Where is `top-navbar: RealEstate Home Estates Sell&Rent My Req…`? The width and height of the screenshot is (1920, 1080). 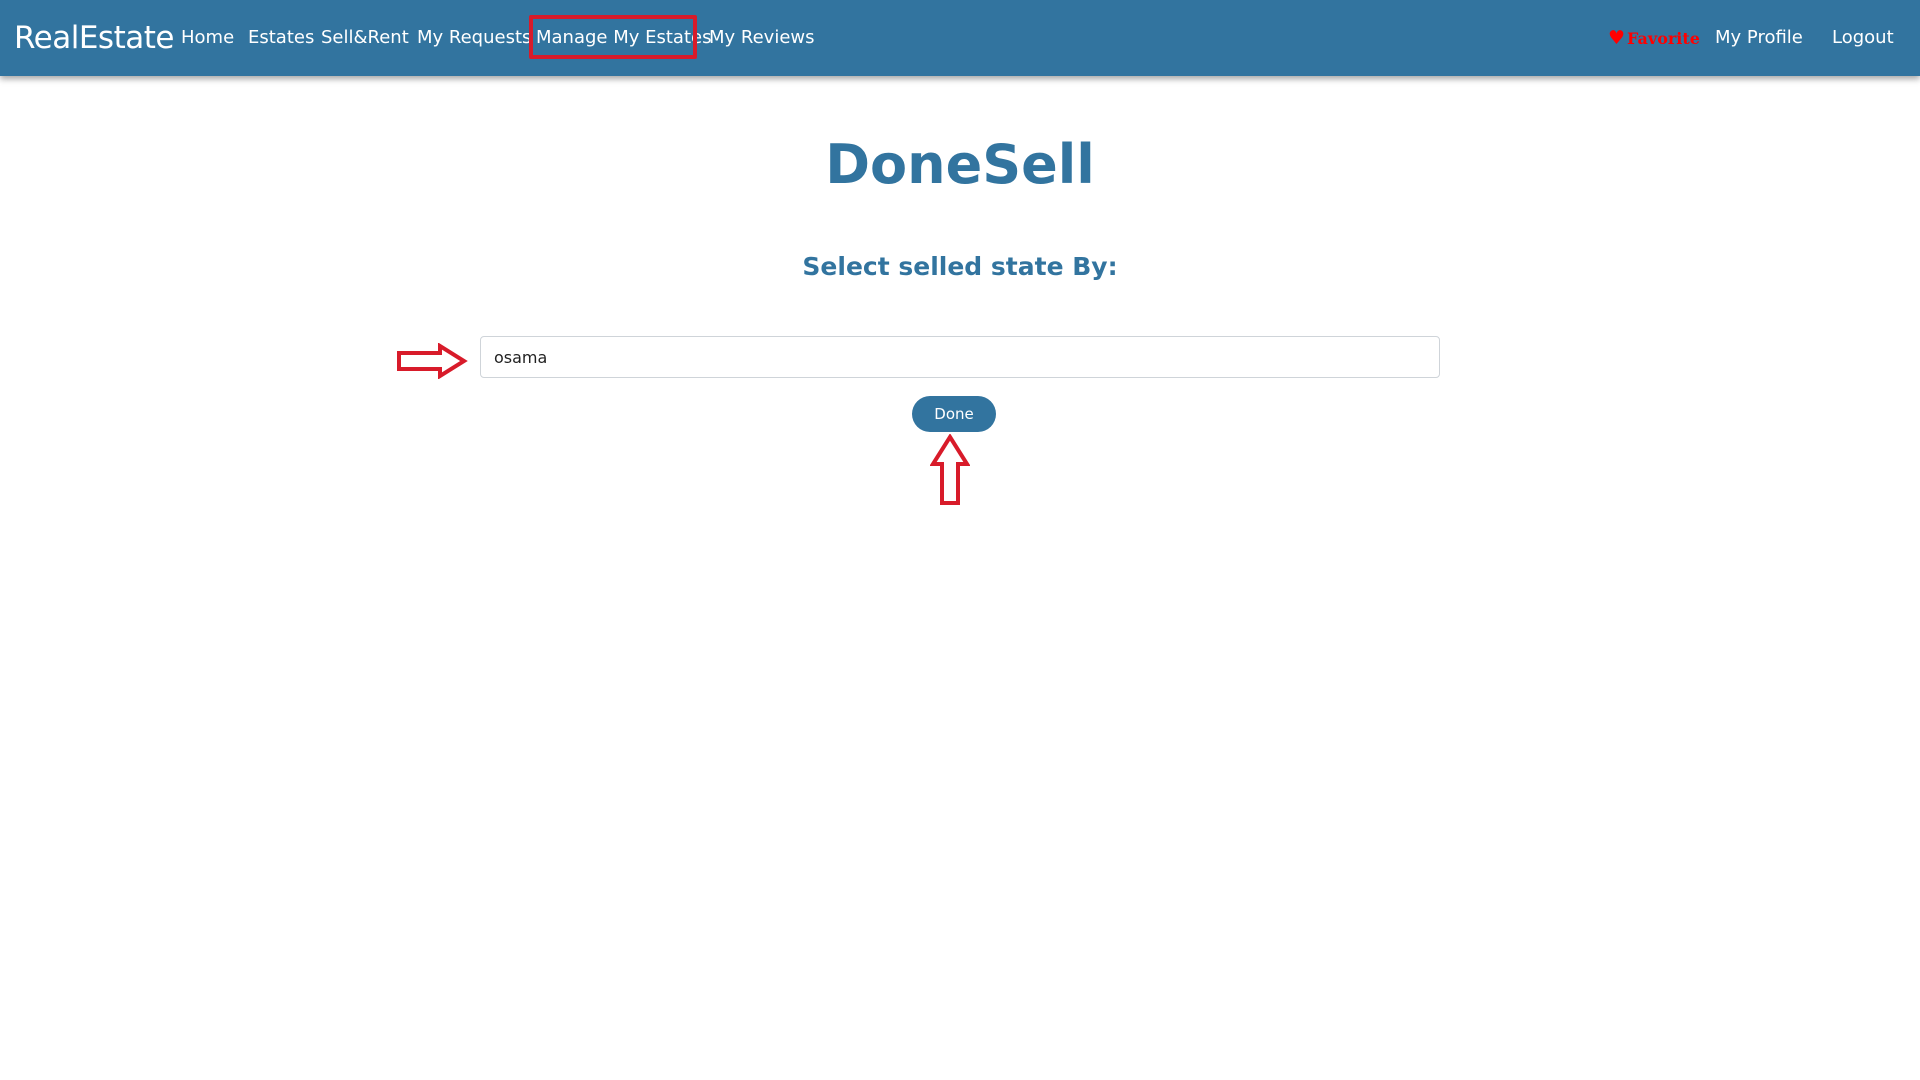 top-navbar: RealEstate Home Estates Sell&Rent My Req… is located at coordinates (960, 38).